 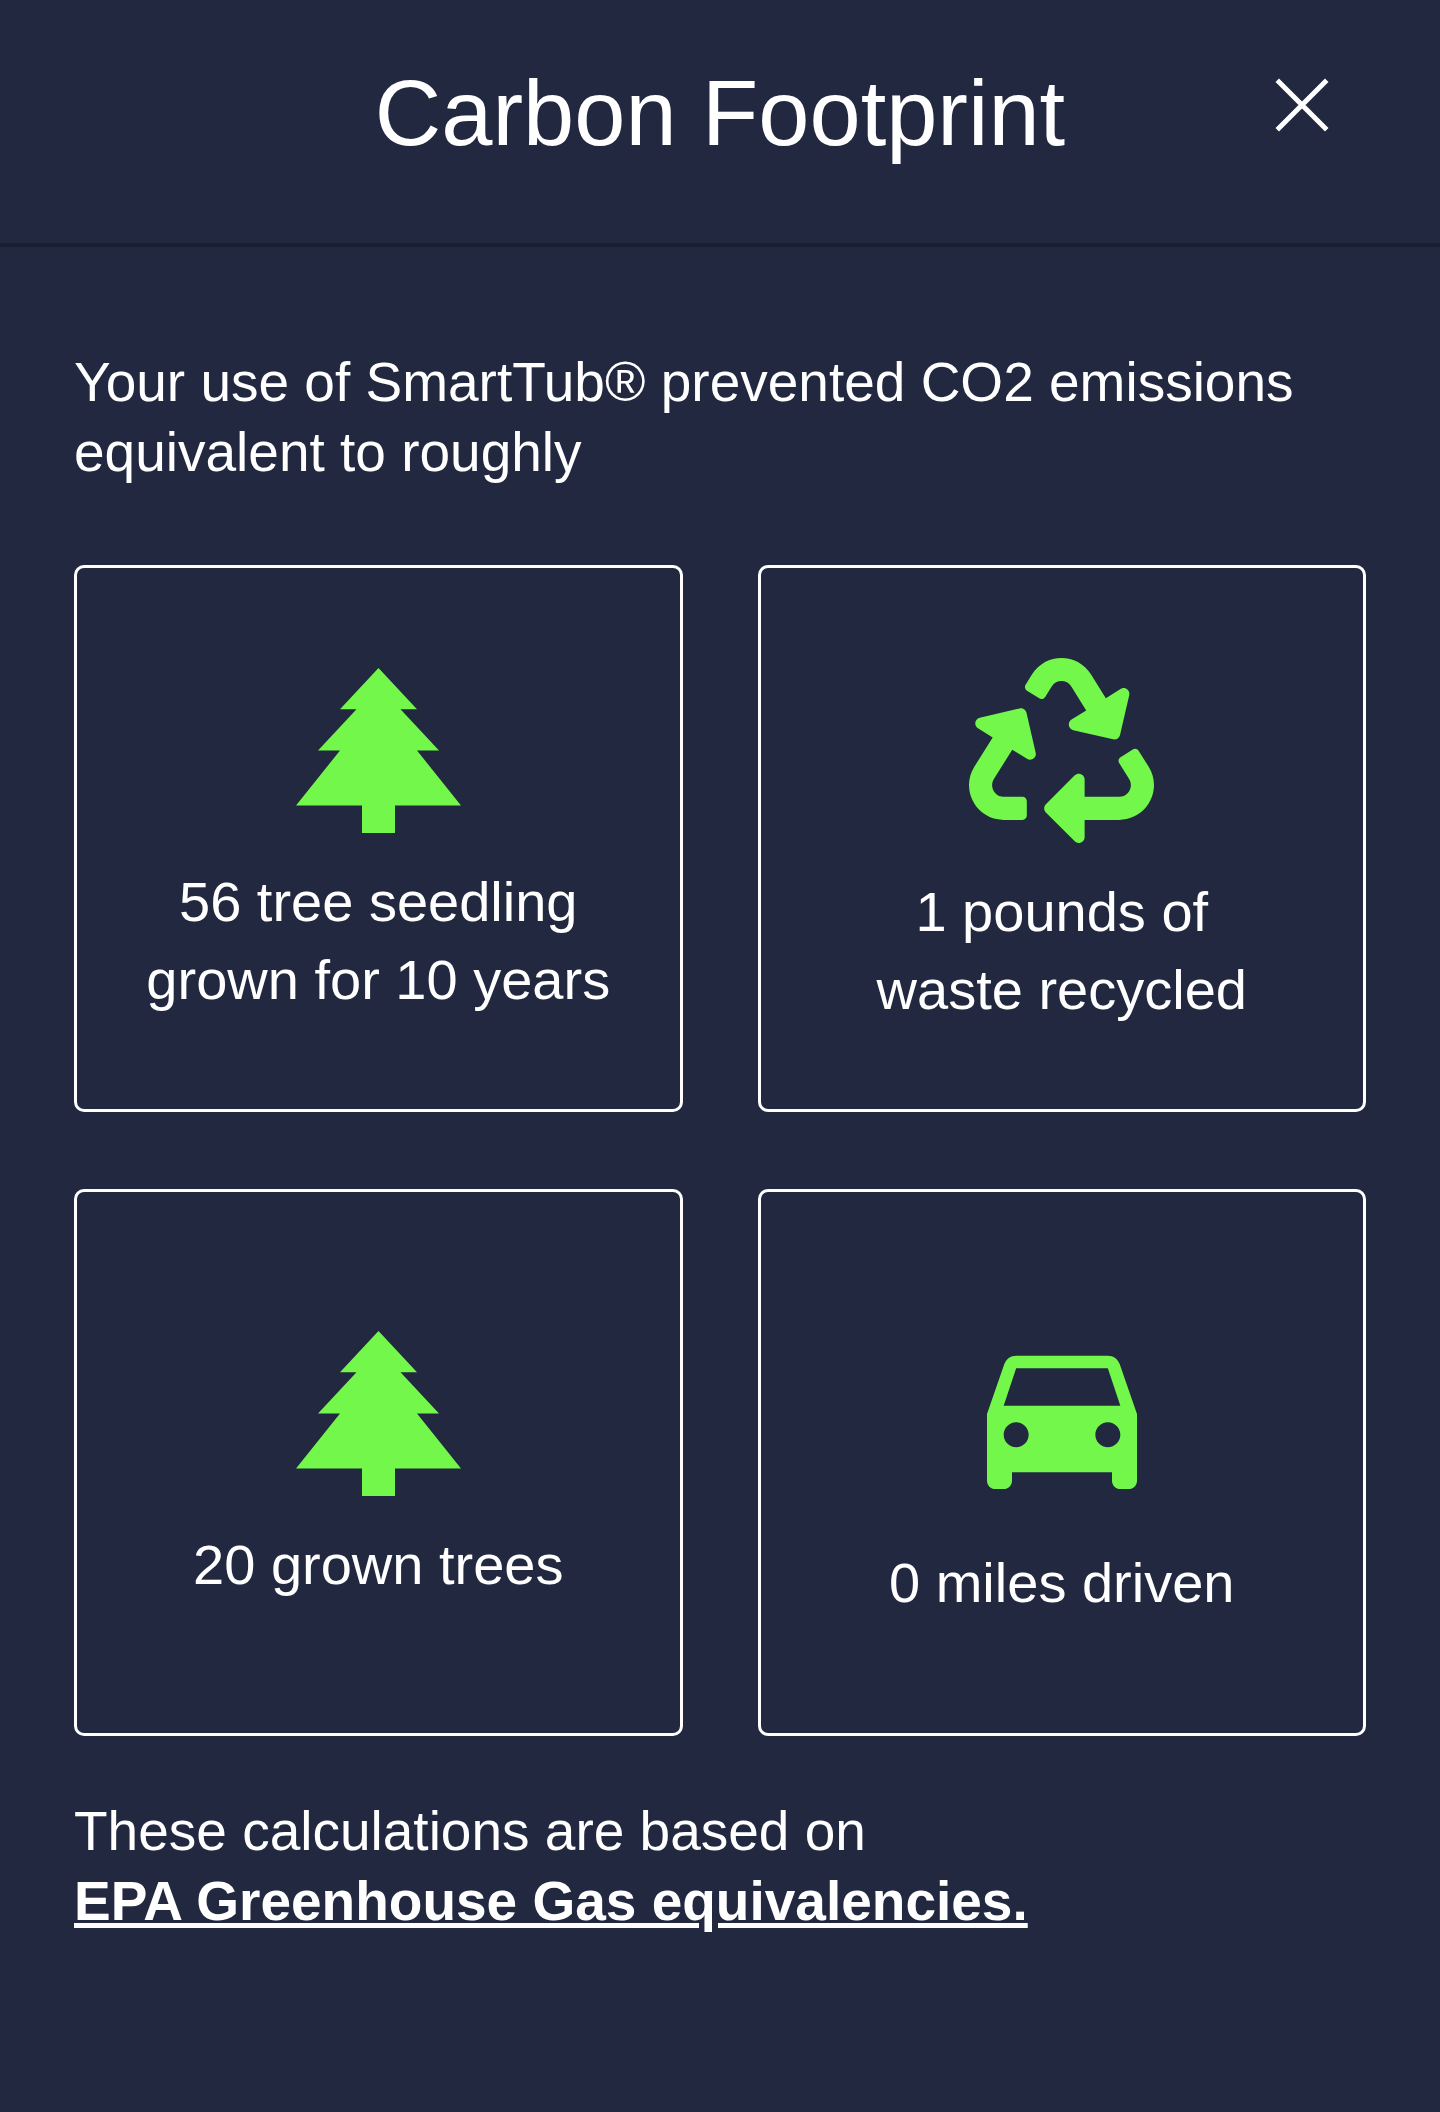 I want to click on recycle-icon, so click(x=1062, y=750).